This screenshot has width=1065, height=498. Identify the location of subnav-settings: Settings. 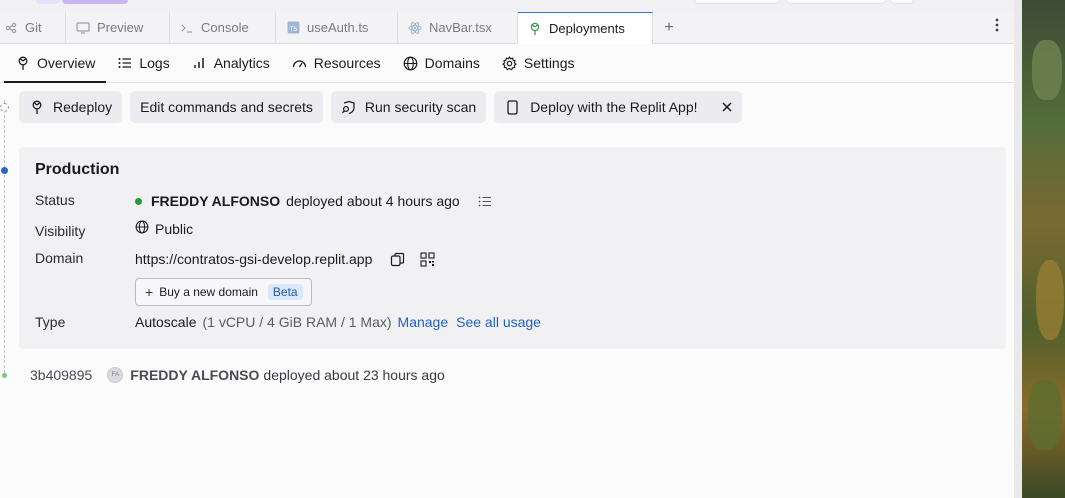
(538, 63).